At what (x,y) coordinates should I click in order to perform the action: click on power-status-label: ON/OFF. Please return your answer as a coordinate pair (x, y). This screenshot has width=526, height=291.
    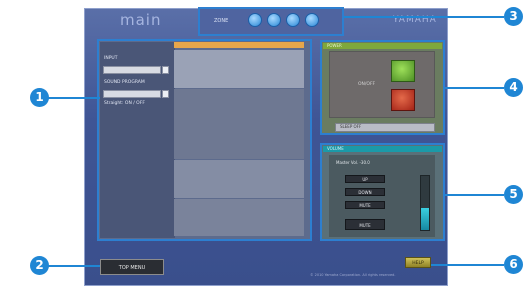
    Looking at the image, I should click on (367, 84).